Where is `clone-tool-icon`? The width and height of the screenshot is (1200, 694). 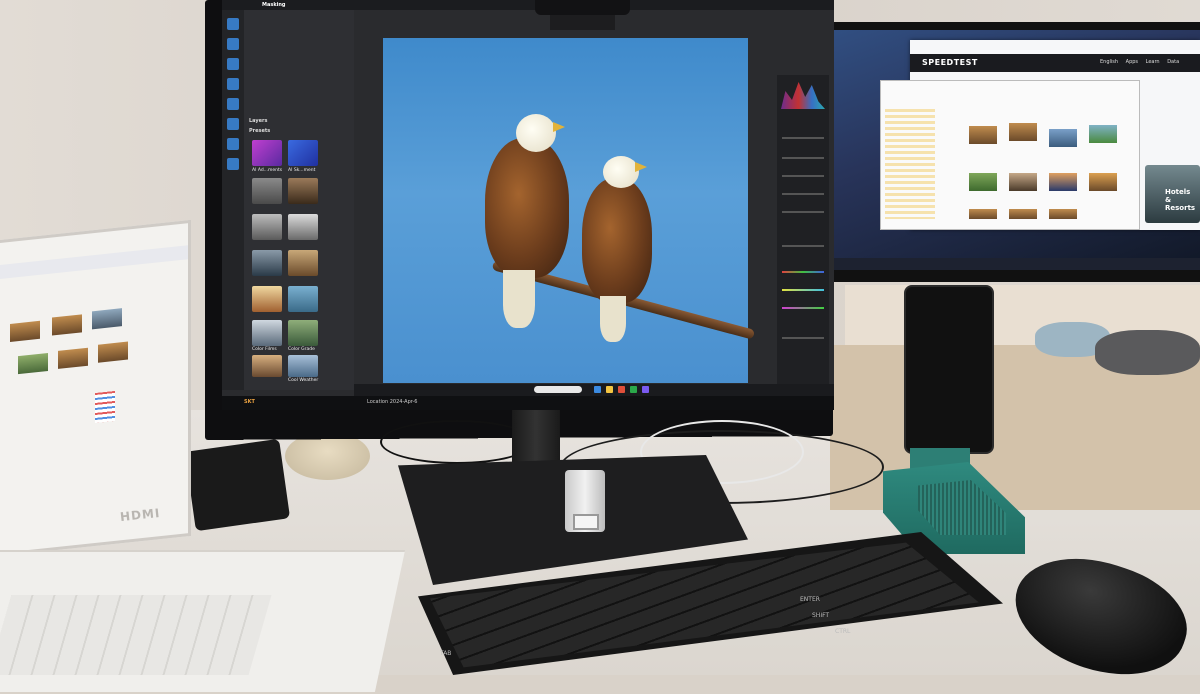 clone-tool-icon is located at coordinates (233, 124).